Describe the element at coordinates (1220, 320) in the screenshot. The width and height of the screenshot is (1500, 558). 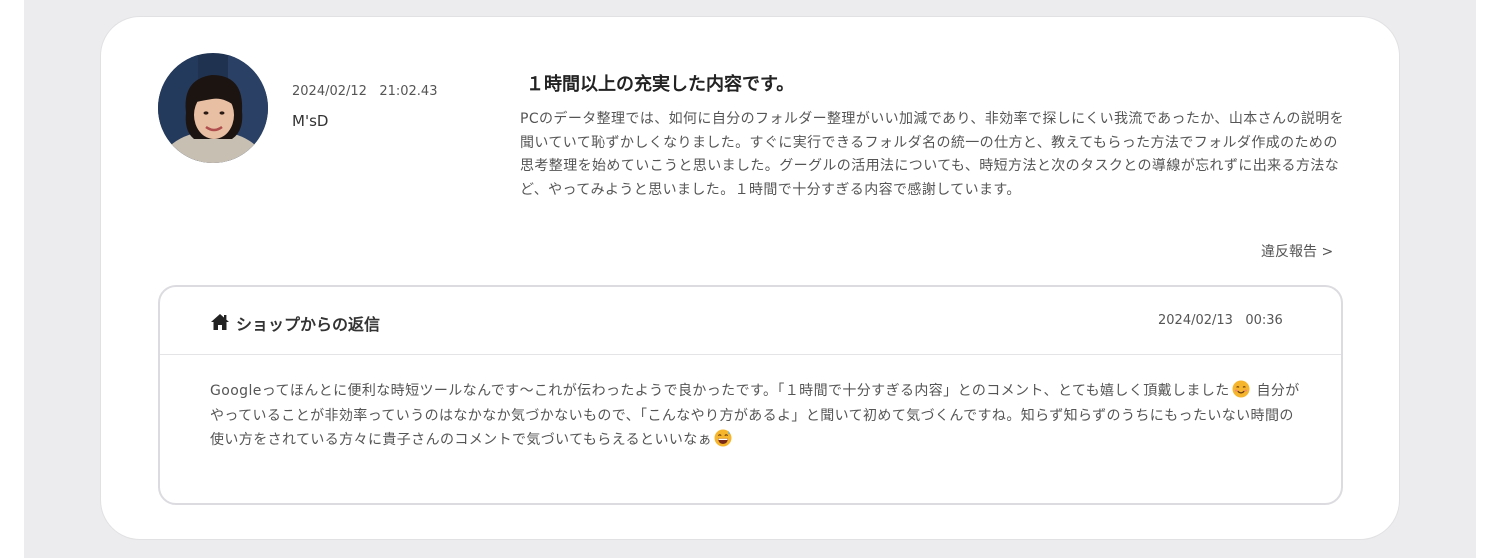
I see `shop-reply-date: 2024/02/13 00:36` at that location.